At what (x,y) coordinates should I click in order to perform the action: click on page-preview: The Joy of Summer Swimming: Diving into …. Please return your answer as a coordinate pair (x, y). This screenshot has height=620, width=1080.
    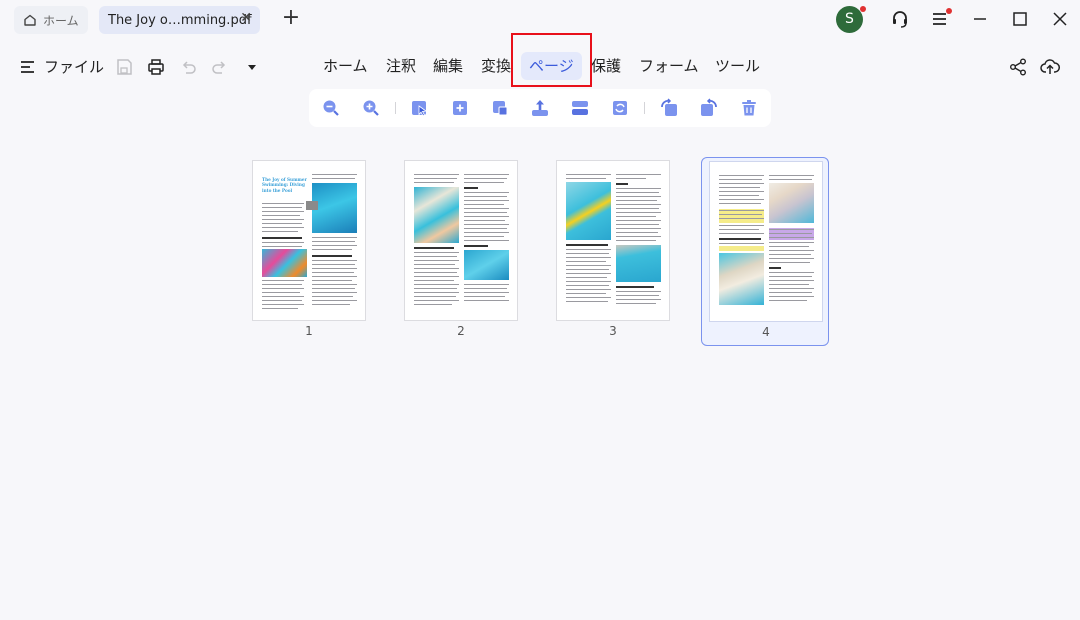
    Looking at the image, I should click on (309, 240).